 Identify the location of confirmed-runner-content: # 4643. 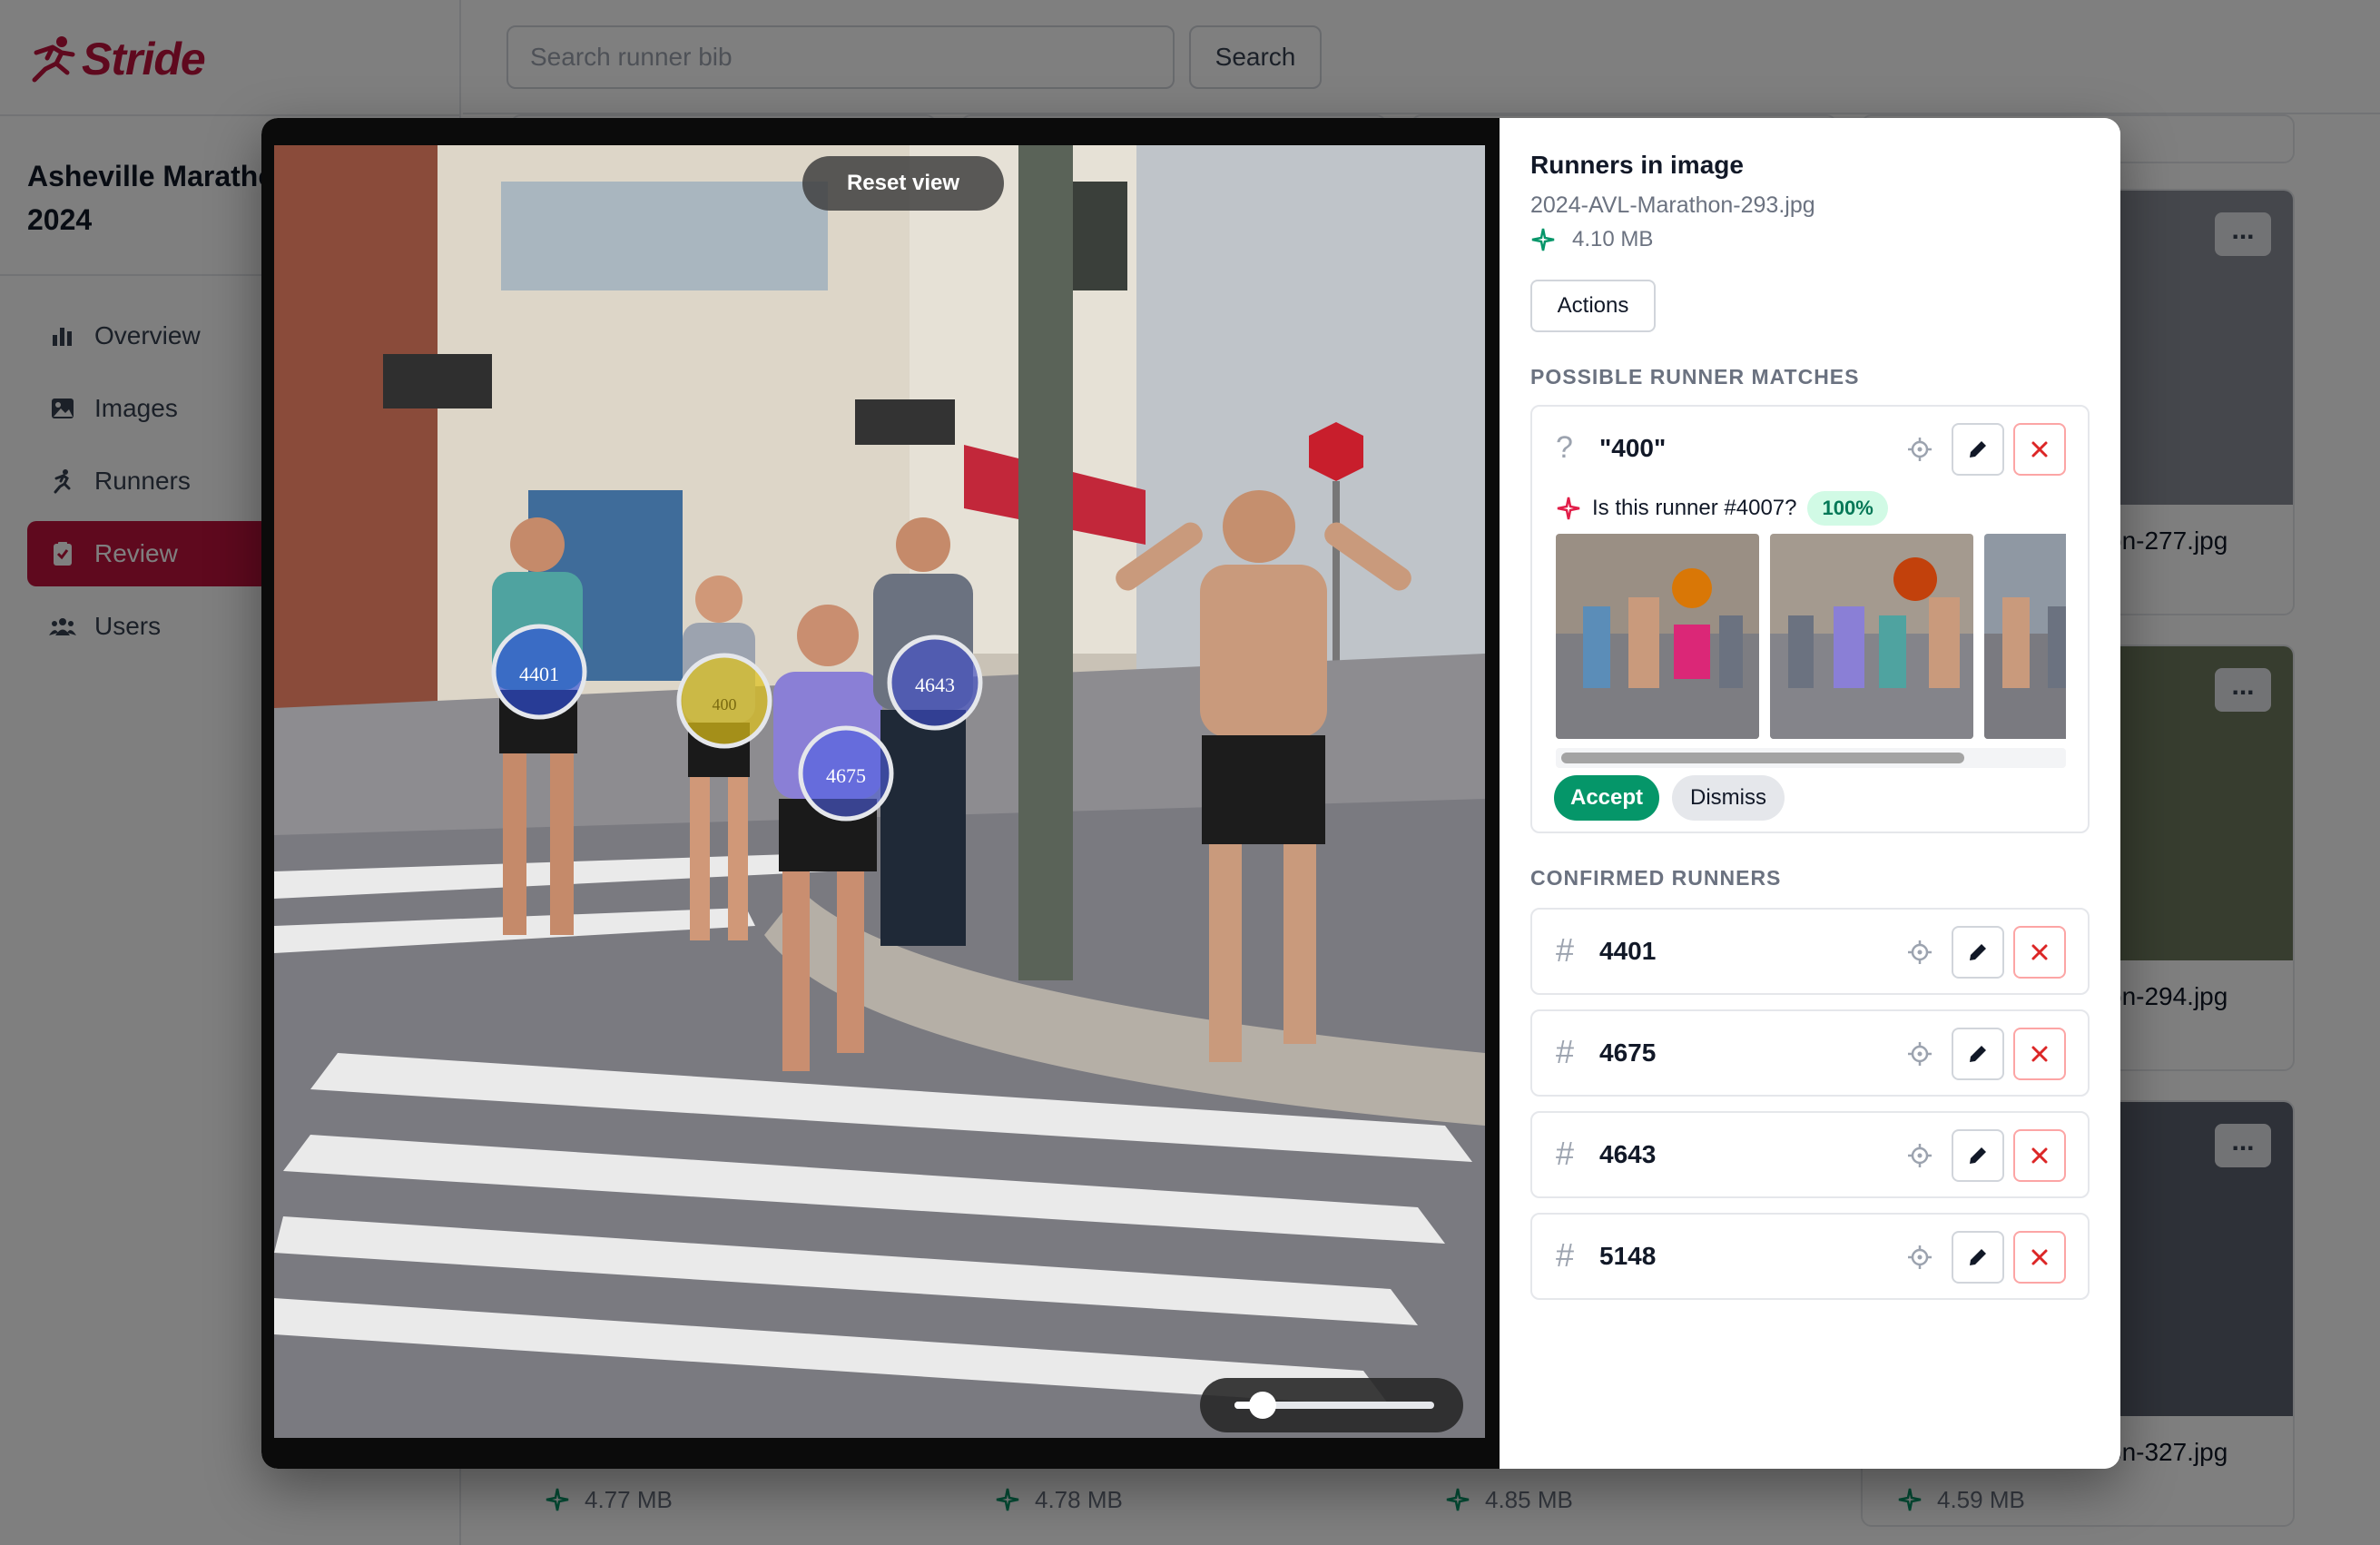
(1810, 1155).